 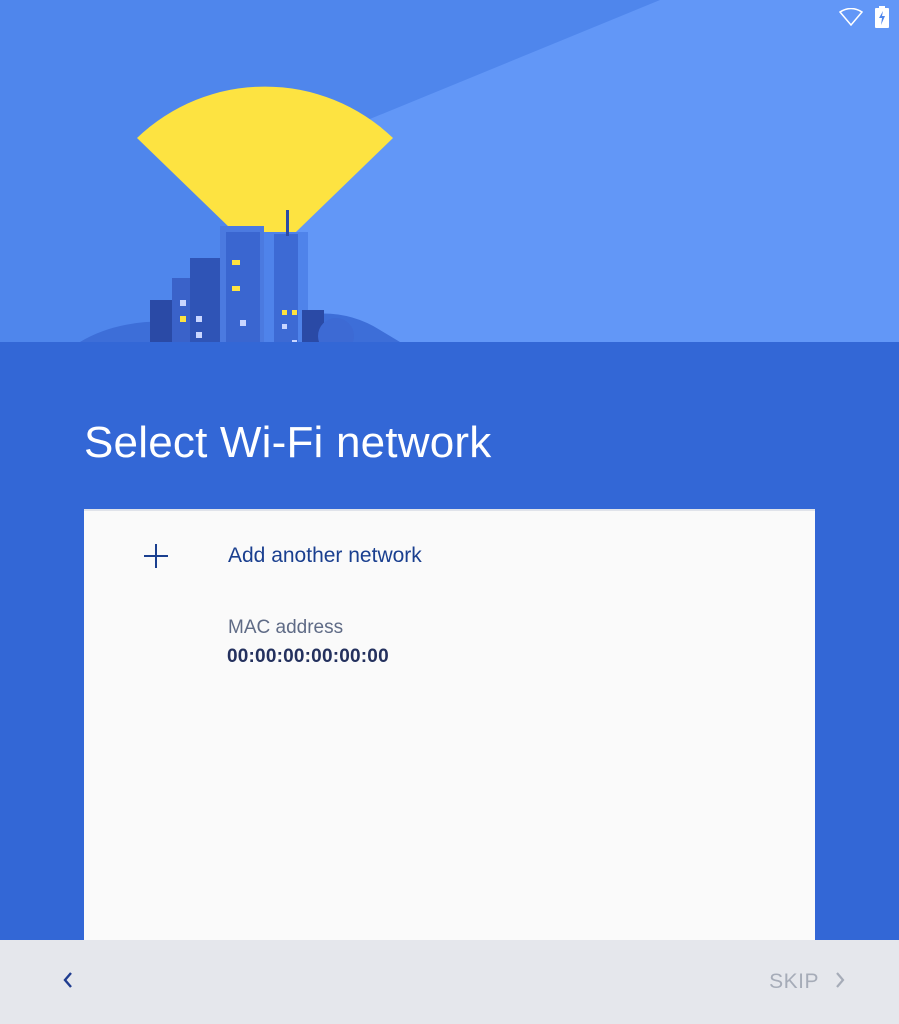 I want to click on status-bar, so click(x=863, y=19).